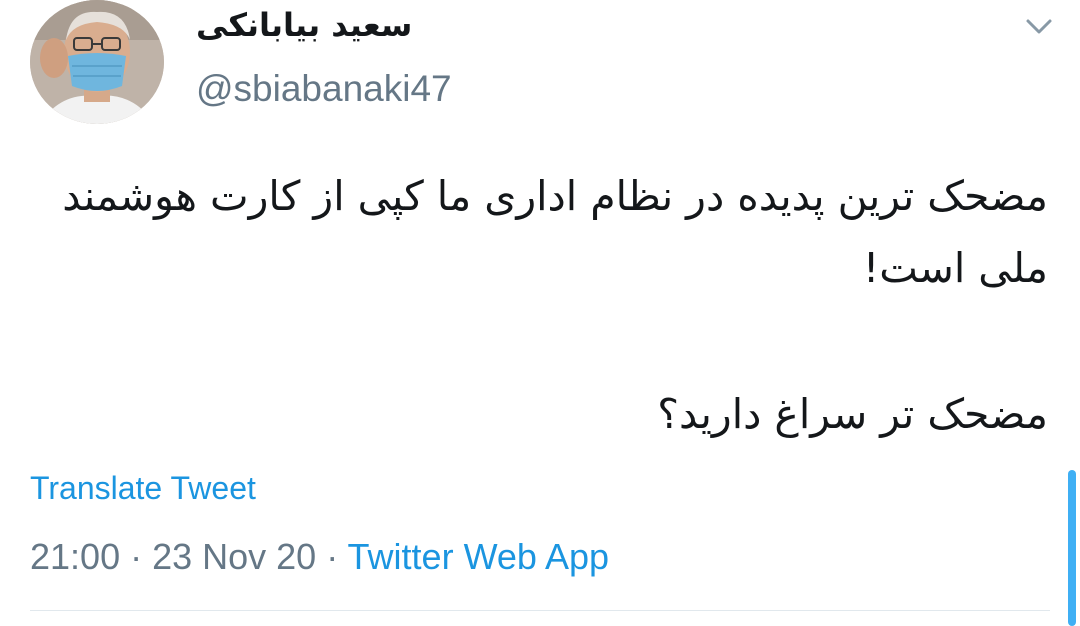 This screenshot has height=626, width=1080. What do you see at coordinates (1039, 26) in the screenshot?
I see `chevron-down-icon` at bounding box center [1039, 26].